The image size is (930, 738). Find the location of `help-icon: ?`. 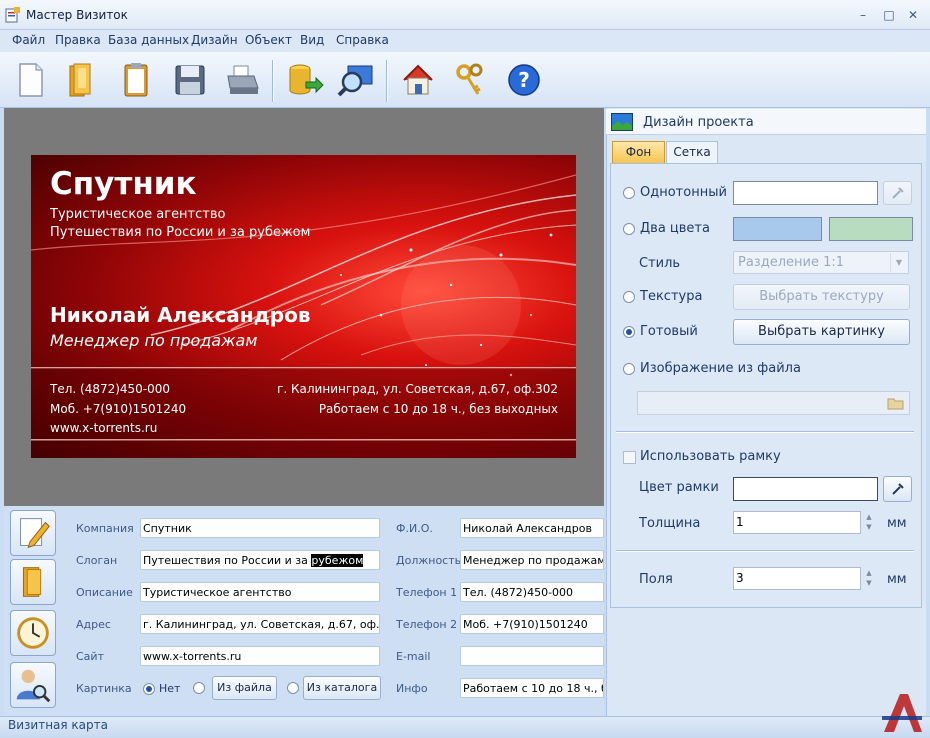

help-icon: ? is located at coordinates (524, 80).